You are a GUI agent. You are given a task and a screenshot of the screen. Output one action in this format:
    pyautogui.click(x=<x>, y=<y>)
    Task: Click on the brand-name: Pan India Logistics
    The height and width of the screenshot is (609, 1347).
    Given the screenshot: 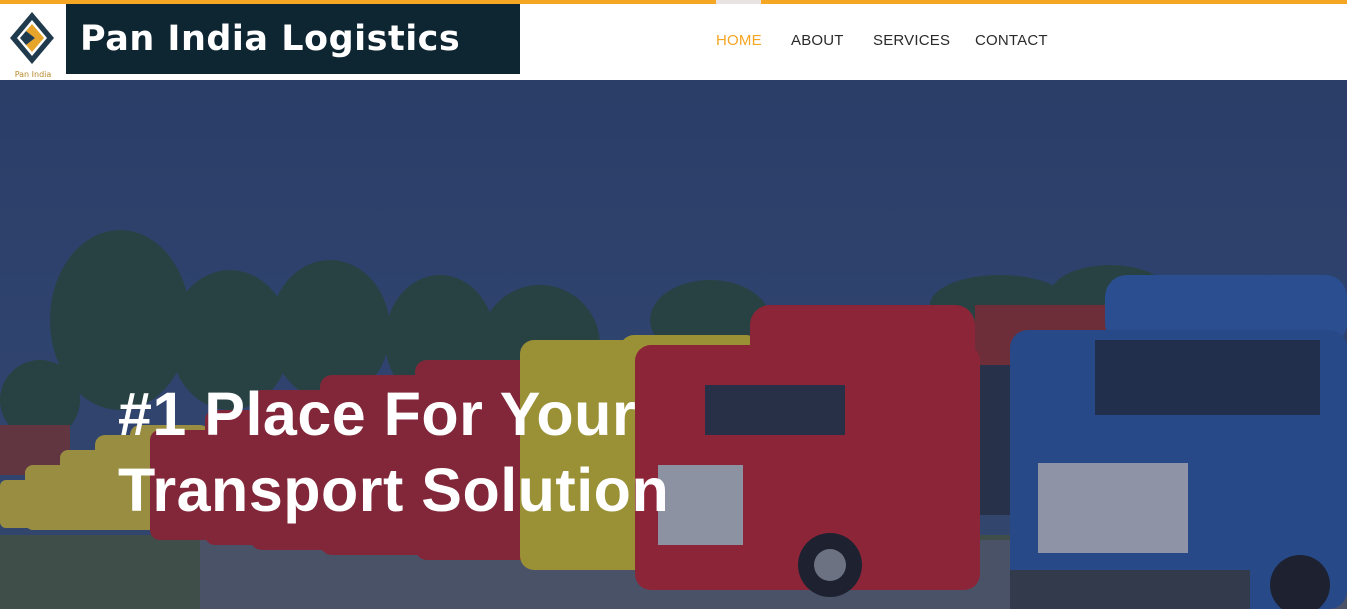 What is the action you would take?
    pyautogui.click(x=270, y=39)
    